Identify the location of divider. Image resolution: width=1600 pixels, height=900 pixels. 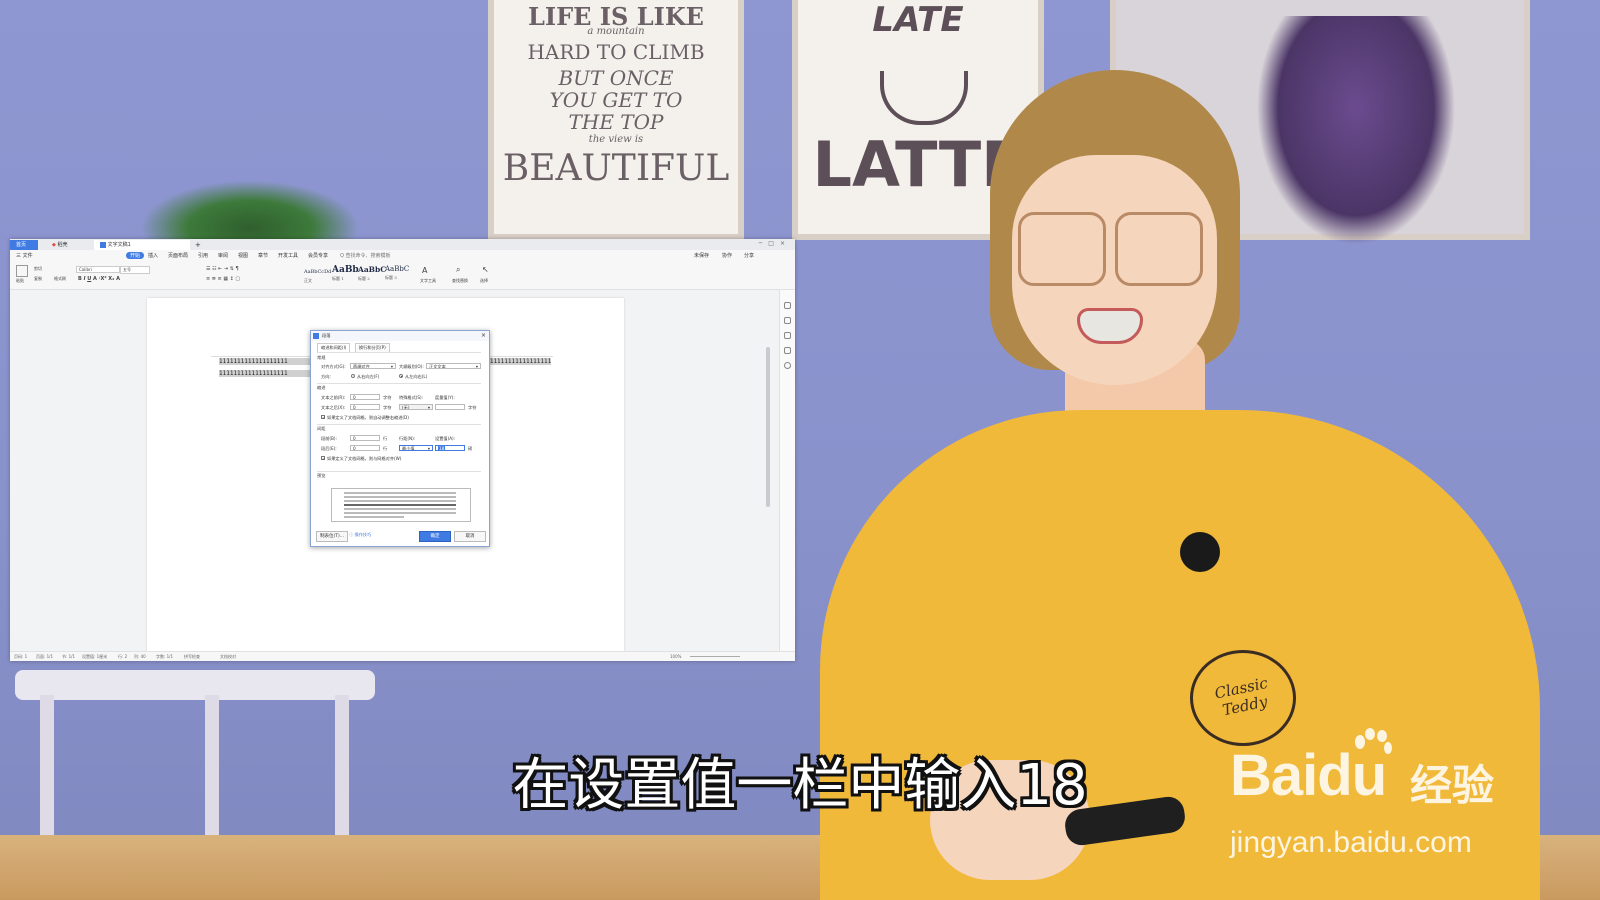
(399, 383).